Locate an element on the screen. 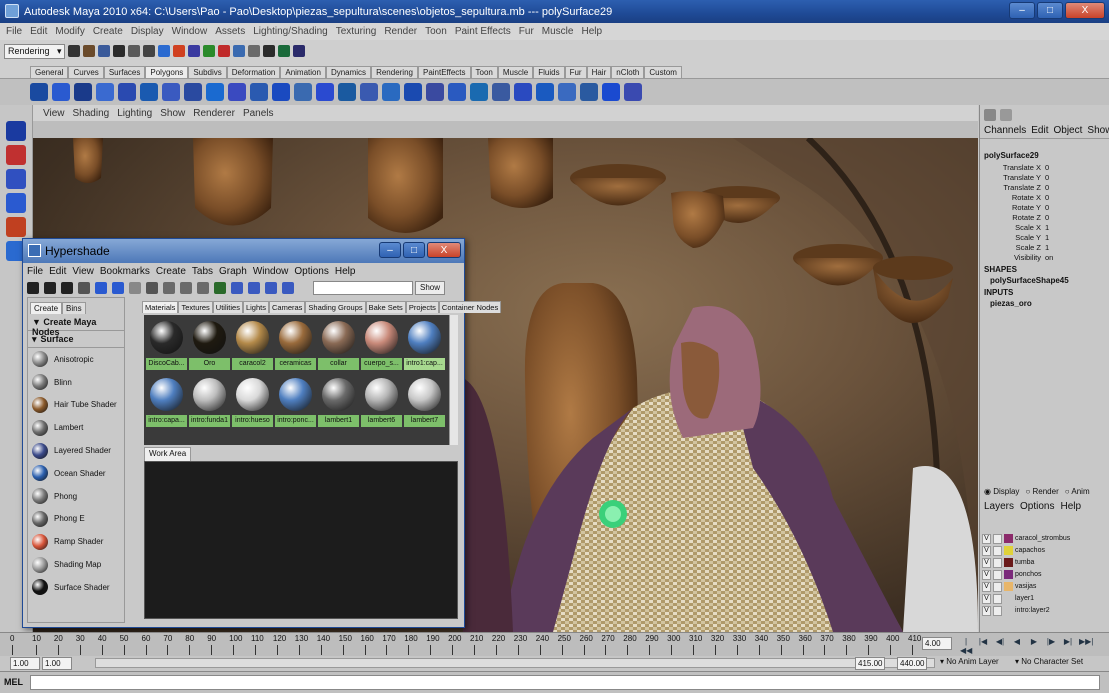 This screenshot has width=1109, height=693. playback-control-icon: |◀◀ is located at coordinates (966, 646).